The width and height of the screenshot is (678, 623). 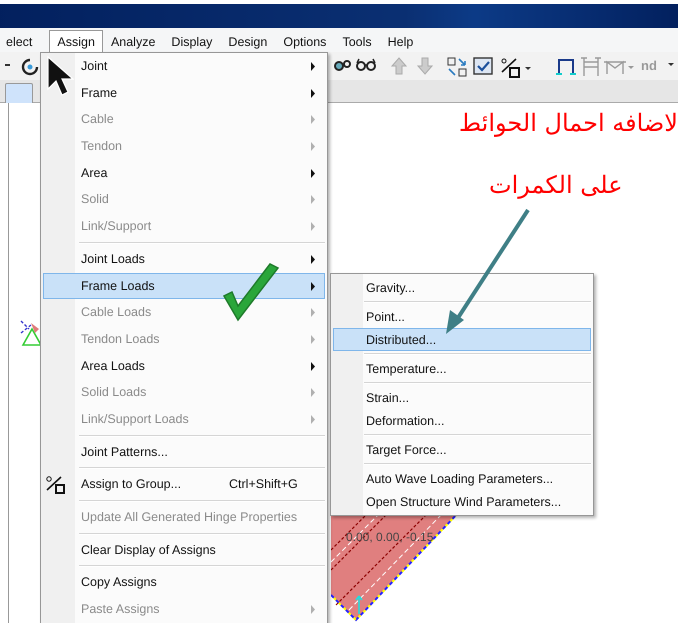 What do you see at coordinates (133, 41) in the screenshot?
I see `menu-bar-item: Analyze` at bounding box center [133, 41].